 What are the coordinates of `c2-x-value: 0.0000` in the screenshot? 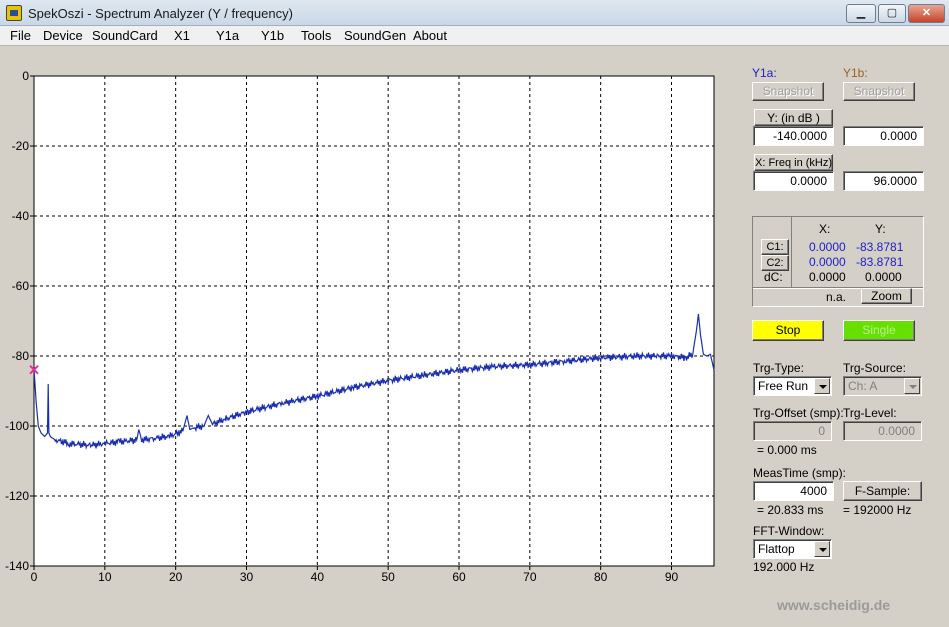 It's located at (827, 262).